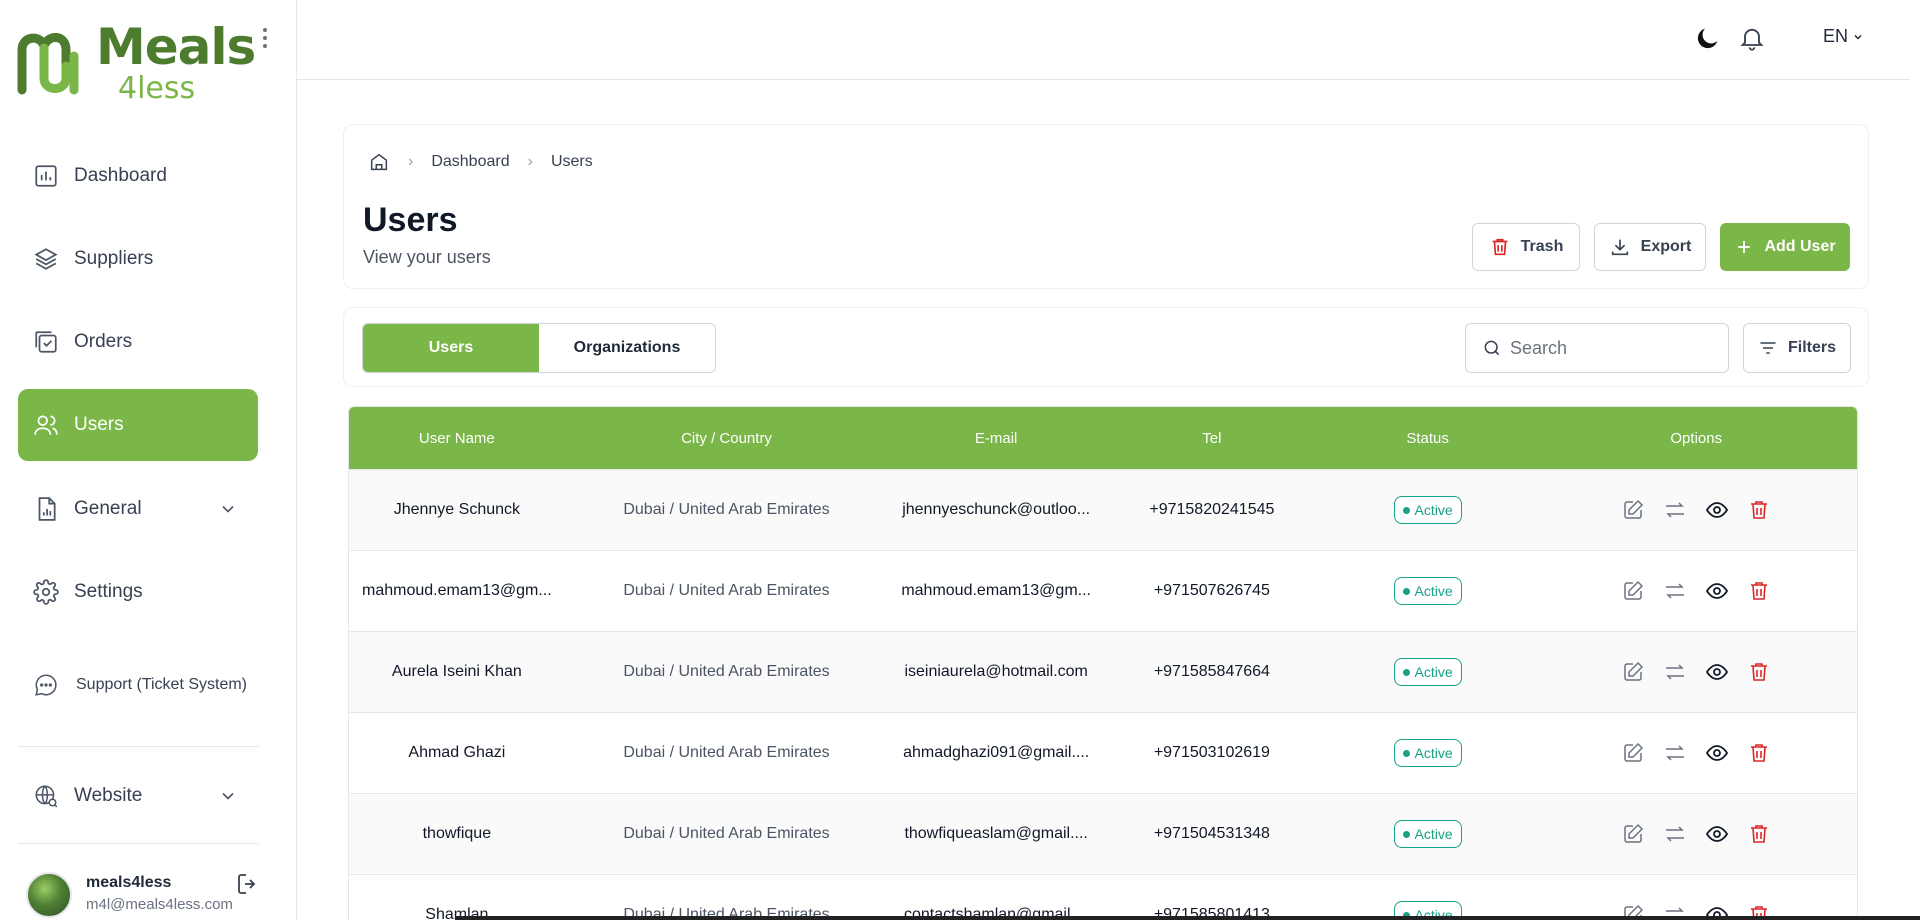 This screenshot has height=920, width=1920. I want to click on cell-tel: +971507626745, so click(1211, 590).